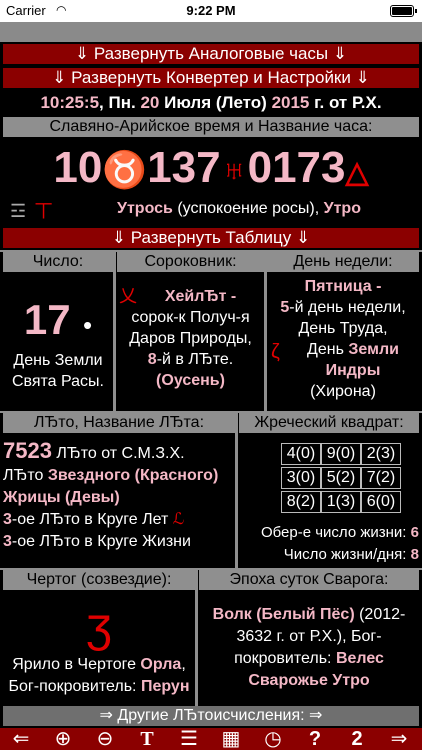 This screenshot has width=422, height=750. I want to click on square-cell: 2(3), so click(381, 454).